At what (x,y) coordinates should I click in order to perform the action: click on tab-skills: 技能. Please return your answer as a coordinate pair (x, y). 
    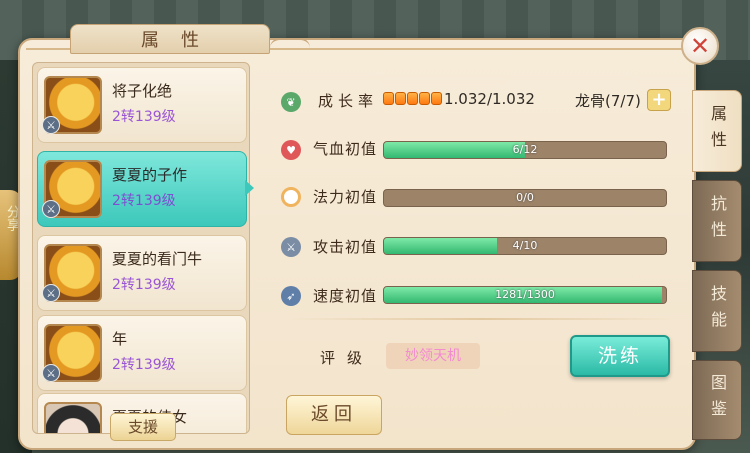
    Looking at the image, I should click on (717, 311).